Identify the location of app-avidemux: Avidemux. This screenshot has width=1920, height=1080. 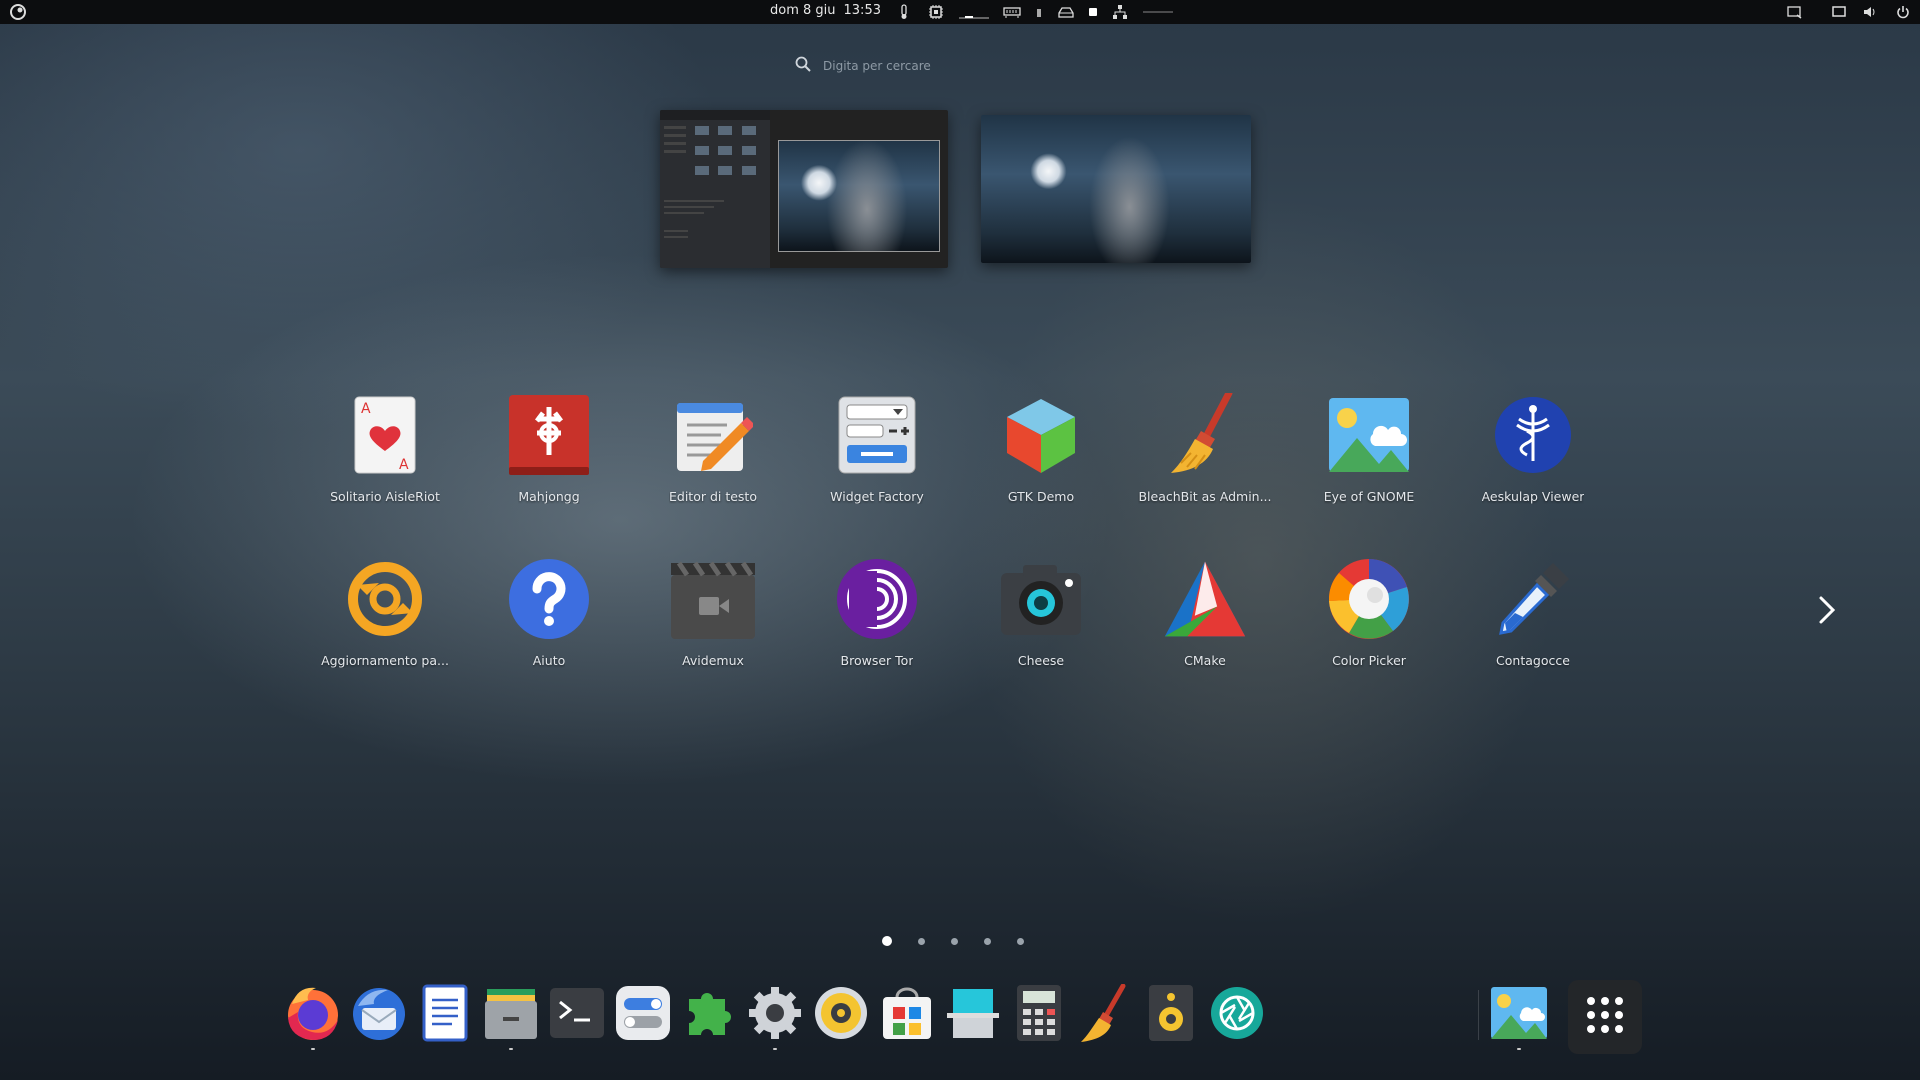
(713, 612).